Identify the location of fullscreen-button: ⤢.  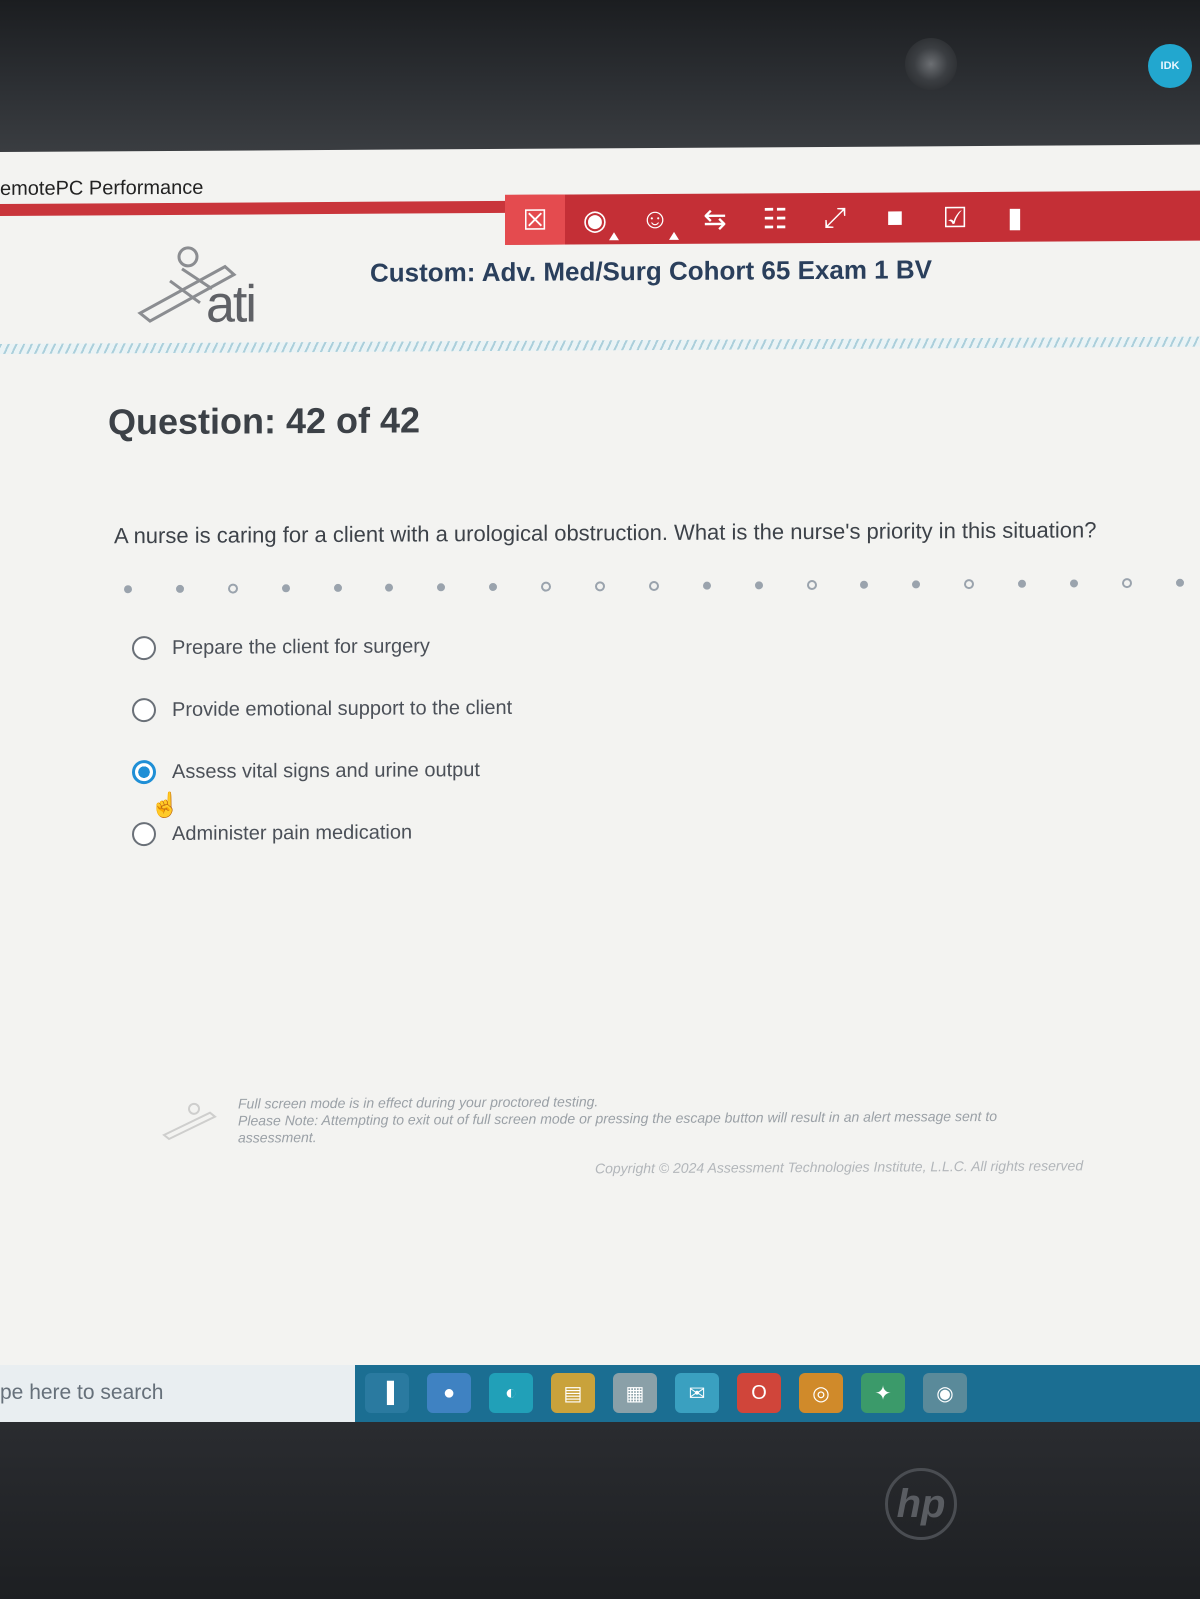
(835, 218).